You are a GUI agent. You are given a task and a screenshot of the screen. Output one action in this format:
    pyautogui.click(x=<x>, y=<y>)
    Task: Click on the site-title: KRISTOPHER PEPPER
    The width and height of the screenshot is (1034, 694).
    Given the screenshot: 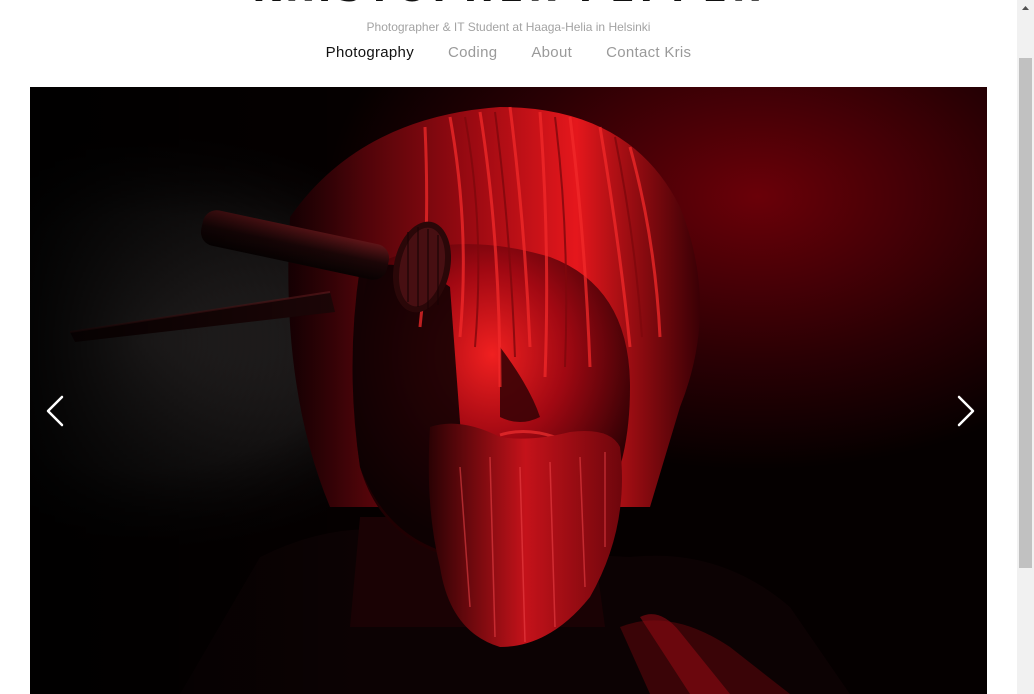 What is the action you would take?
    pyautogui.click(x=508, y=5)
    